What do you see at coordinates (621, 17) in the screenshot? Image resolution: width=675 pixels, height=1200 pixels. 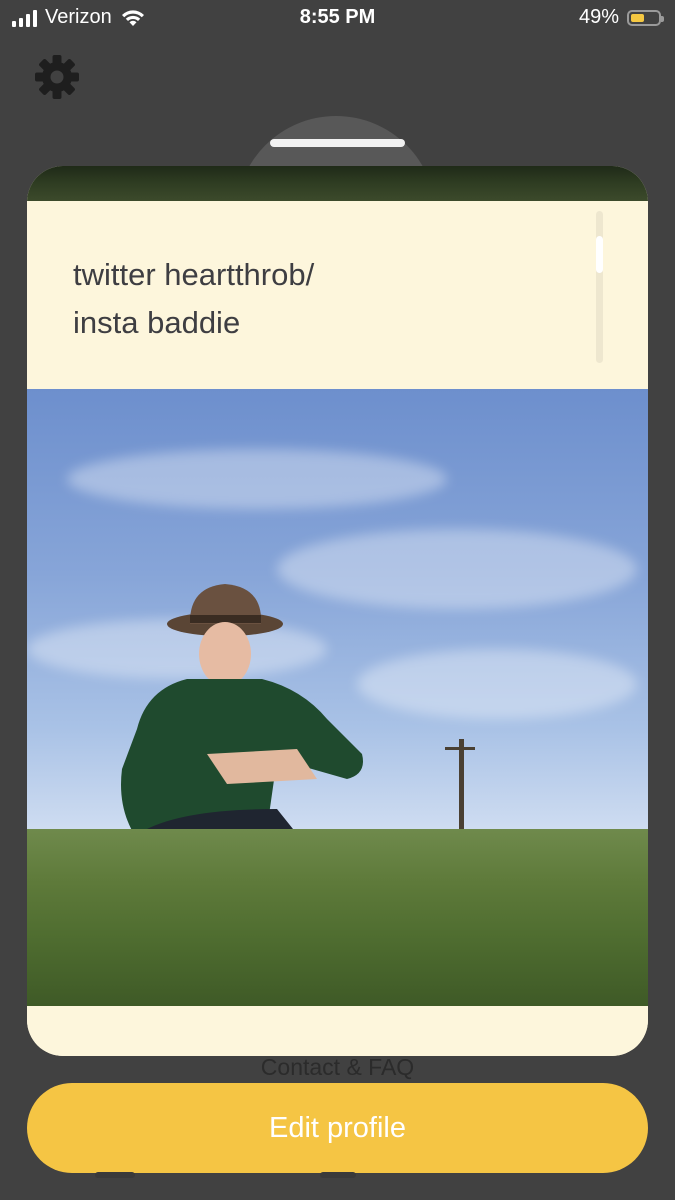 I see `status-right: 49%` at bounding box center [621, 17].